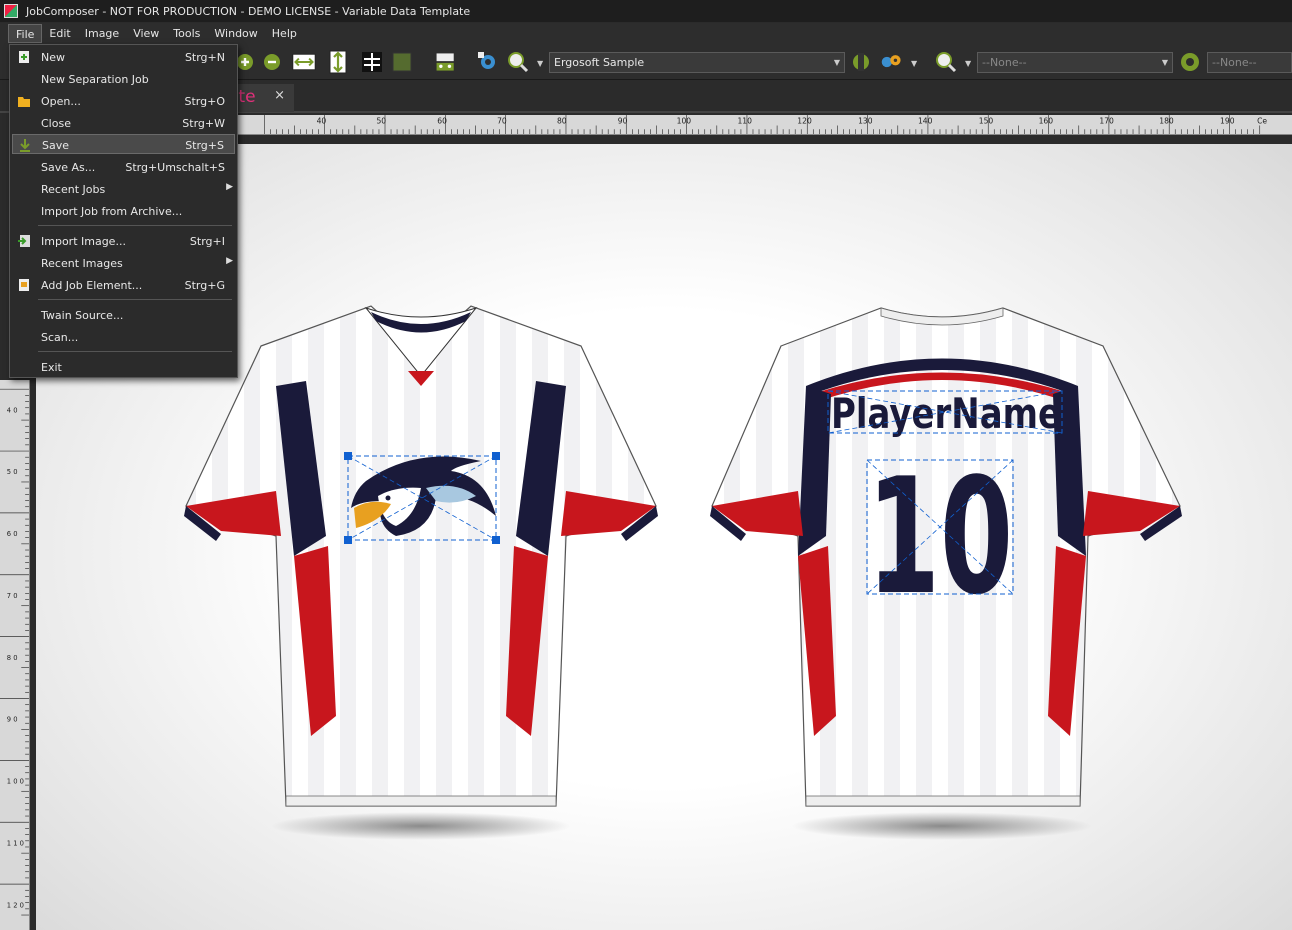 The height and width of the screenshot is (930, 1292). What do you see at coordinates (235, 33) in the screenshot?
I see `menu-window: Window` at bounding box center [235, 33].